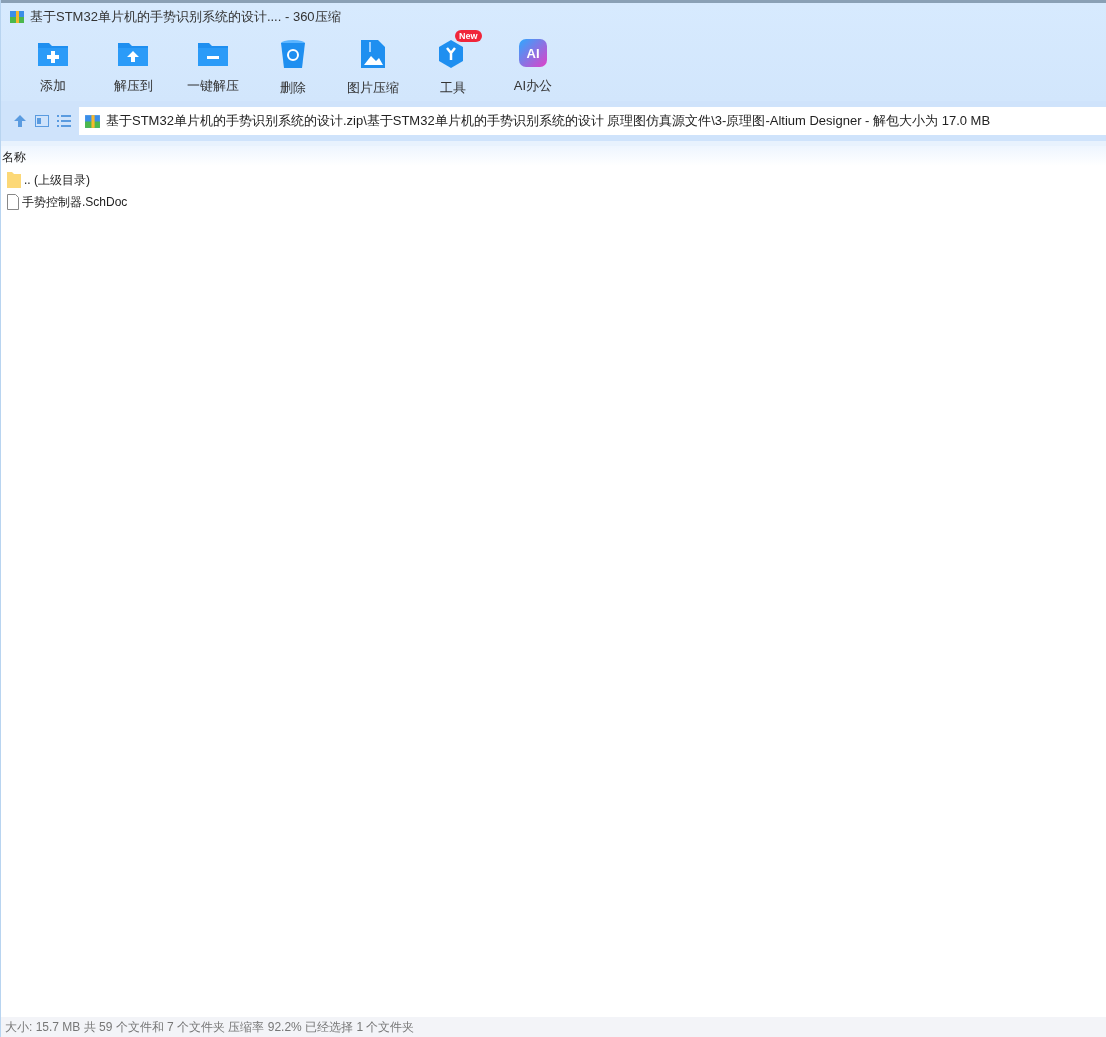 This screenshot has height=1037, width=1106. I want to click on new-badge: New, so click(468, 36).